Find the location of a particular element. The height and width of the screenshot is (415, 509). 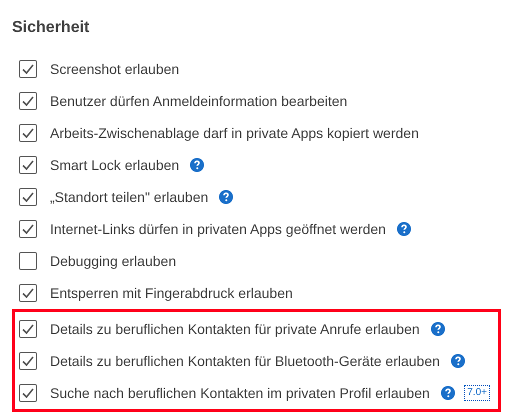

option-label: Entsperren mit Fingerabdruck erlauben is located at coordinates (171, 293).